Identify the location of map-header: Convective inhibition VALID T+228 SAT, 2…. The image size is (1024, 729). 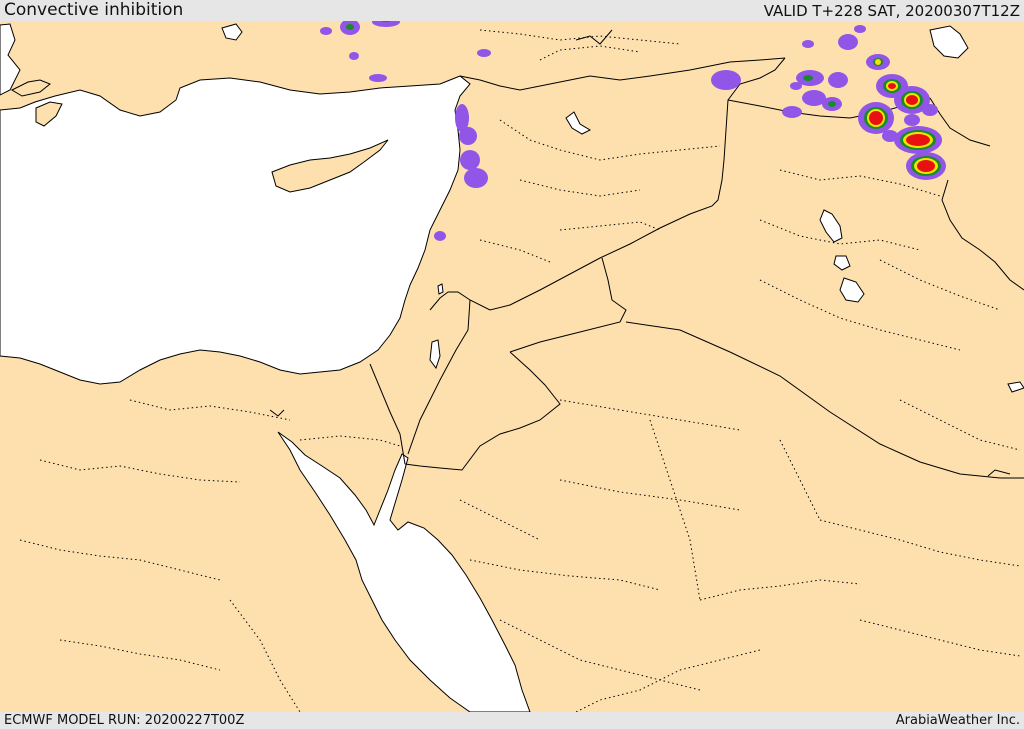
(512, 10).